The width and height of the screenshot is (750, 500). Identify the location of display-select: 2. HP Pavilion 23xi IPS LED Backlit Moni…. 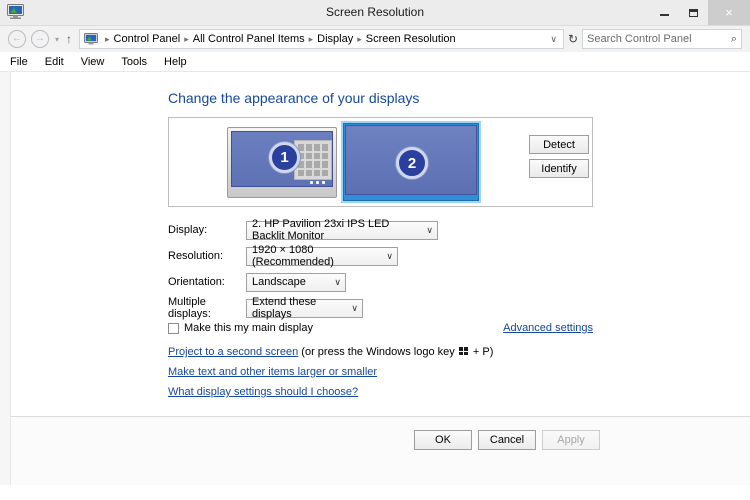
(342, 230).